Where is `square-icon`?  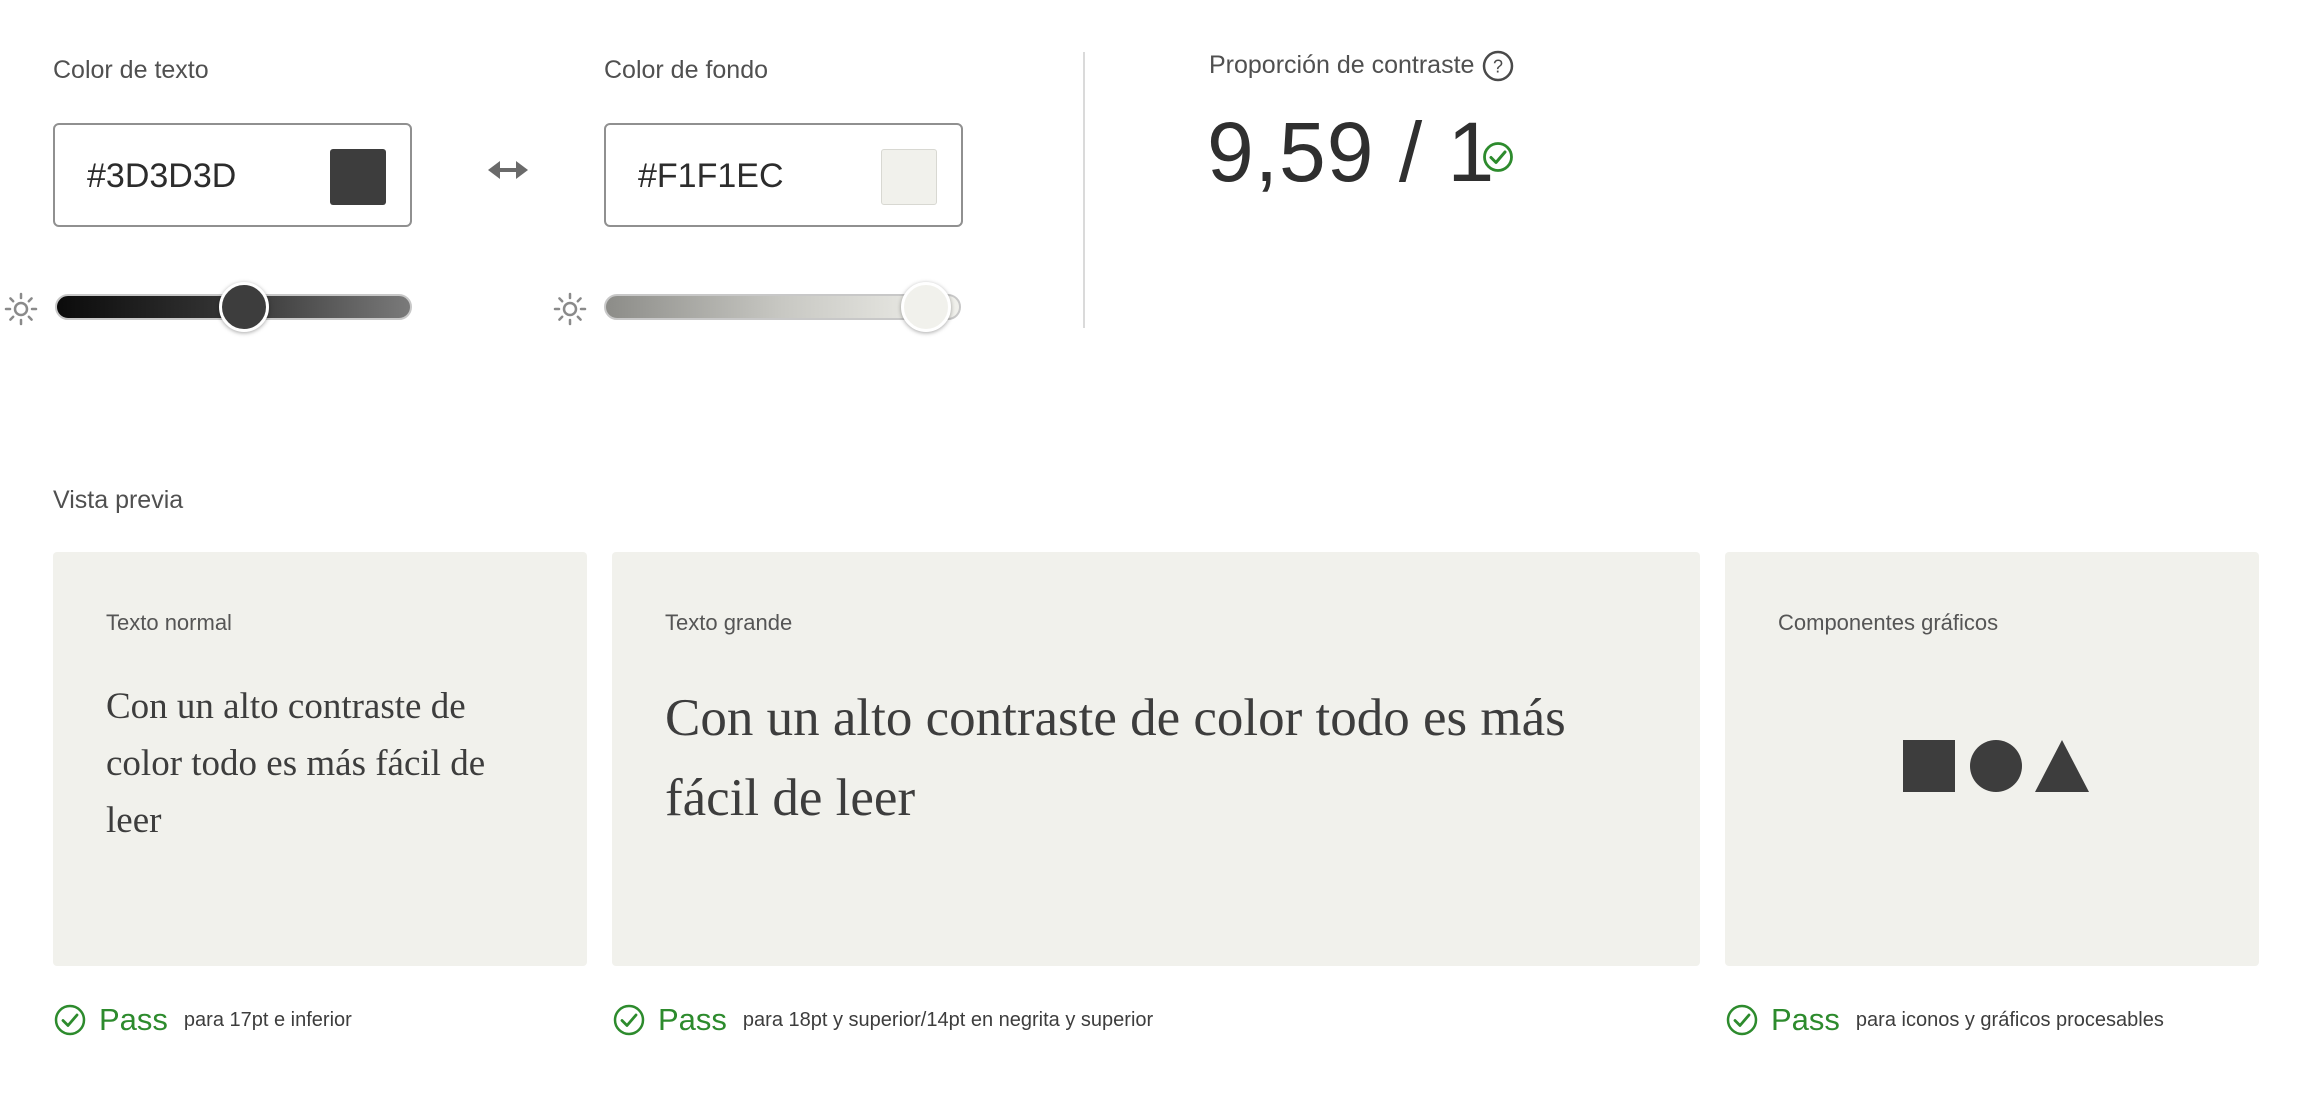
square-icon is located at coordinates (1929, 766).